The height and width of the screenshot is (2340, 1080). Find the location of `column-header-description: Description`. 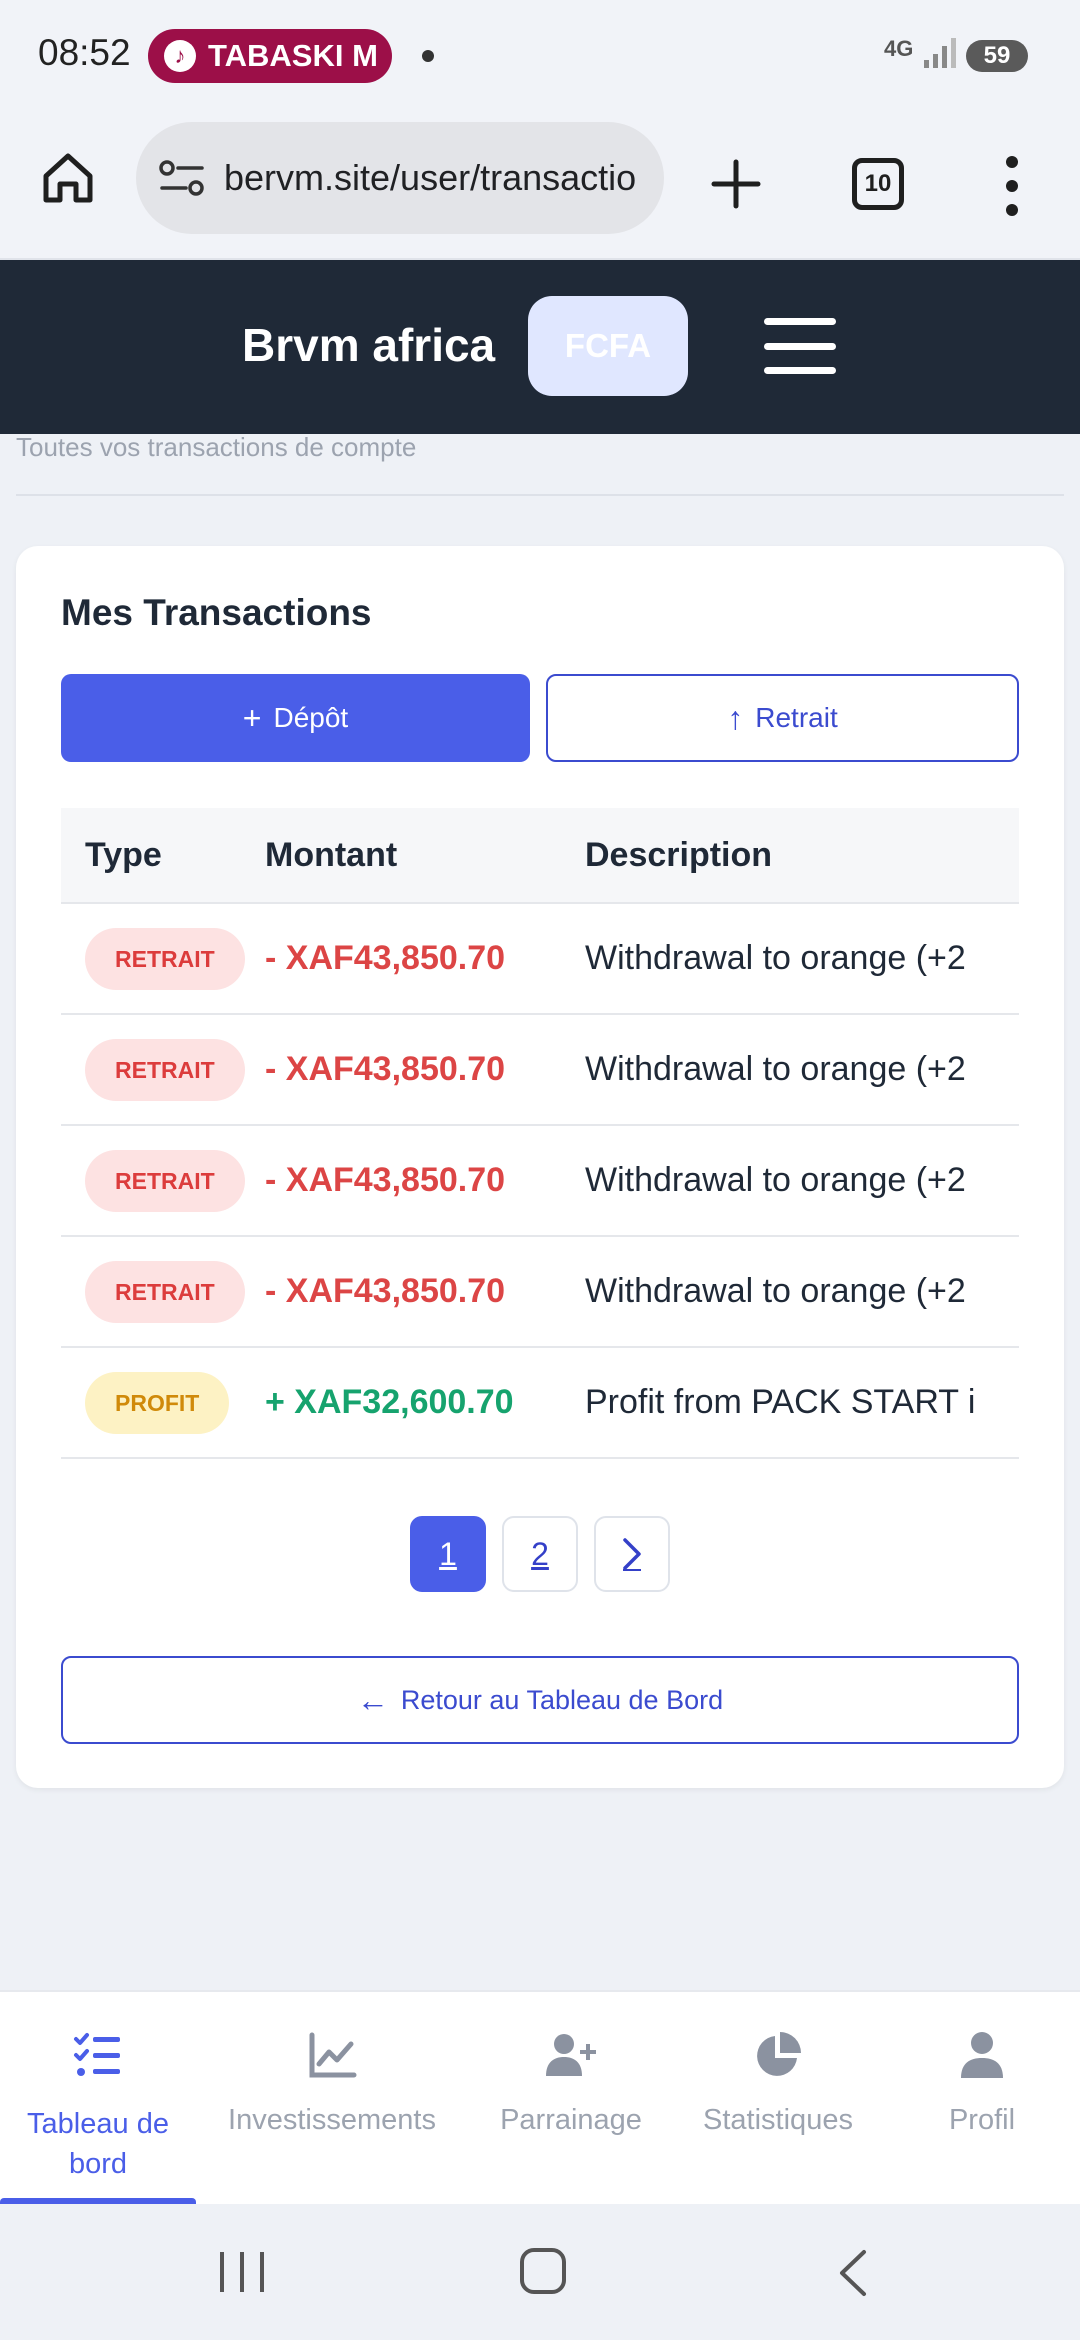

column-header-description: Description is located at coordinates (679, 854).